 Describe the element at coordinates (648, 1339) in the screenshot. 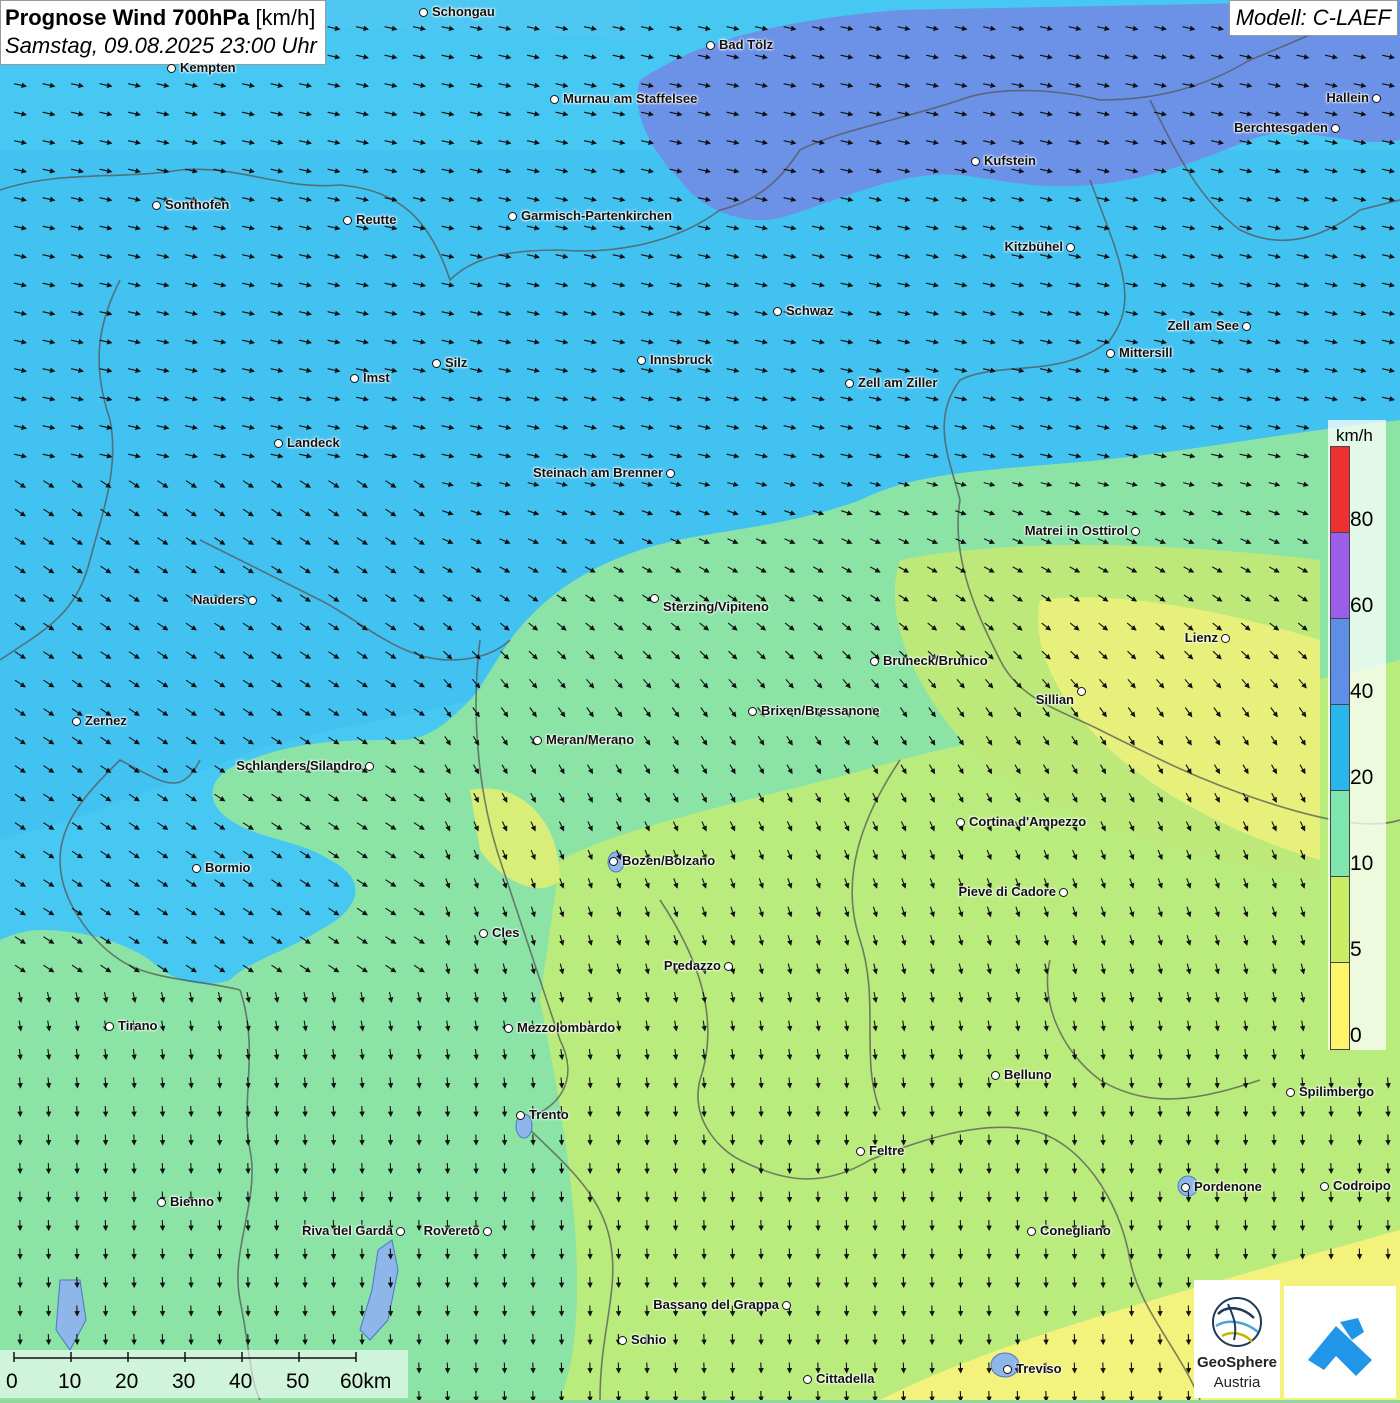

I see `city-label: Schio` at that location.